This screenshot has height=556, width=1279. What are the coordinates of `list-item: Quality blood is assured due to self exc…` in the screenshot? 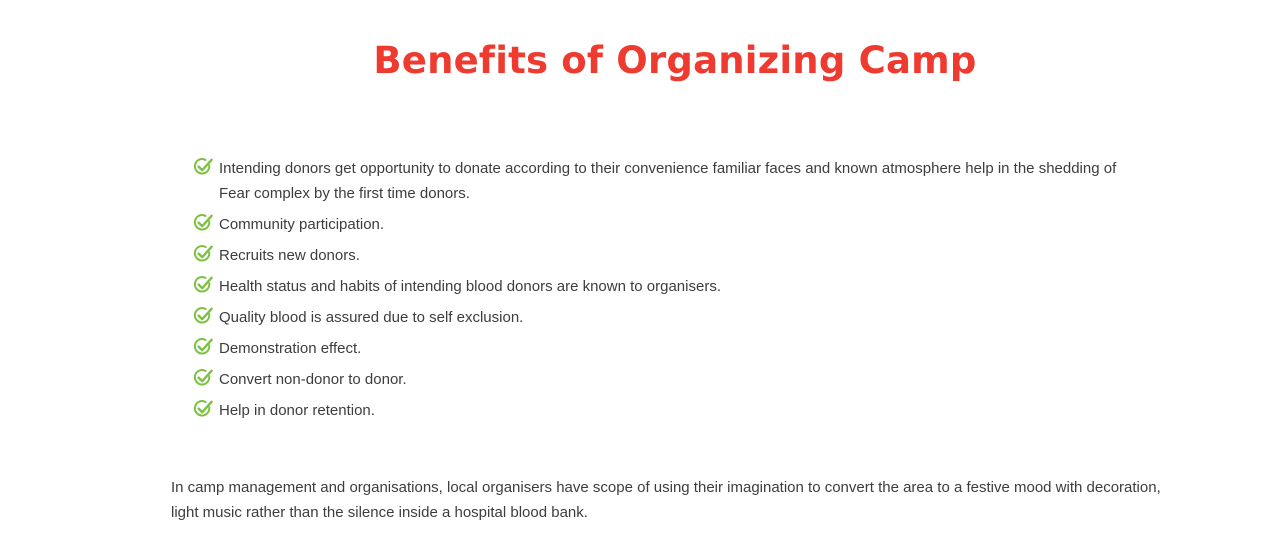 It's located at (667, 317).